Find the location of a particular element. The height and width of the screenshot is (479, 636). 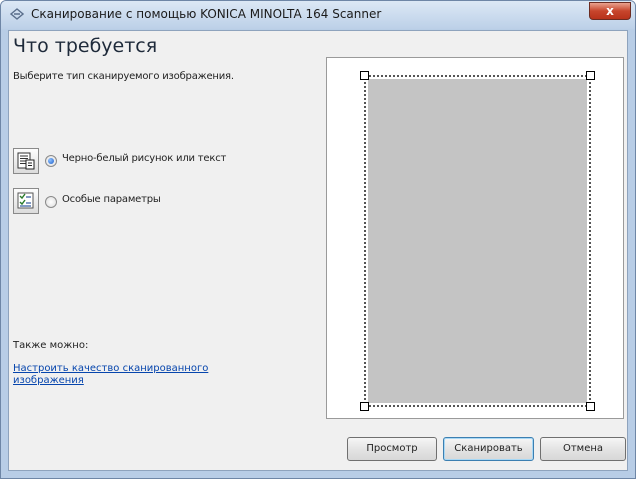

custom-settings-icon is located at coordinates (25, 200).